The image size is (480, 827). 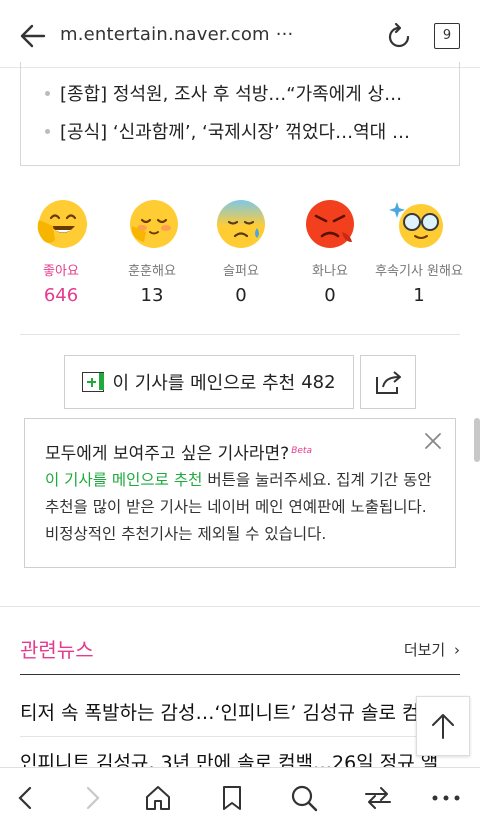 I want to click on share-icon, so click(x=388, y=382).